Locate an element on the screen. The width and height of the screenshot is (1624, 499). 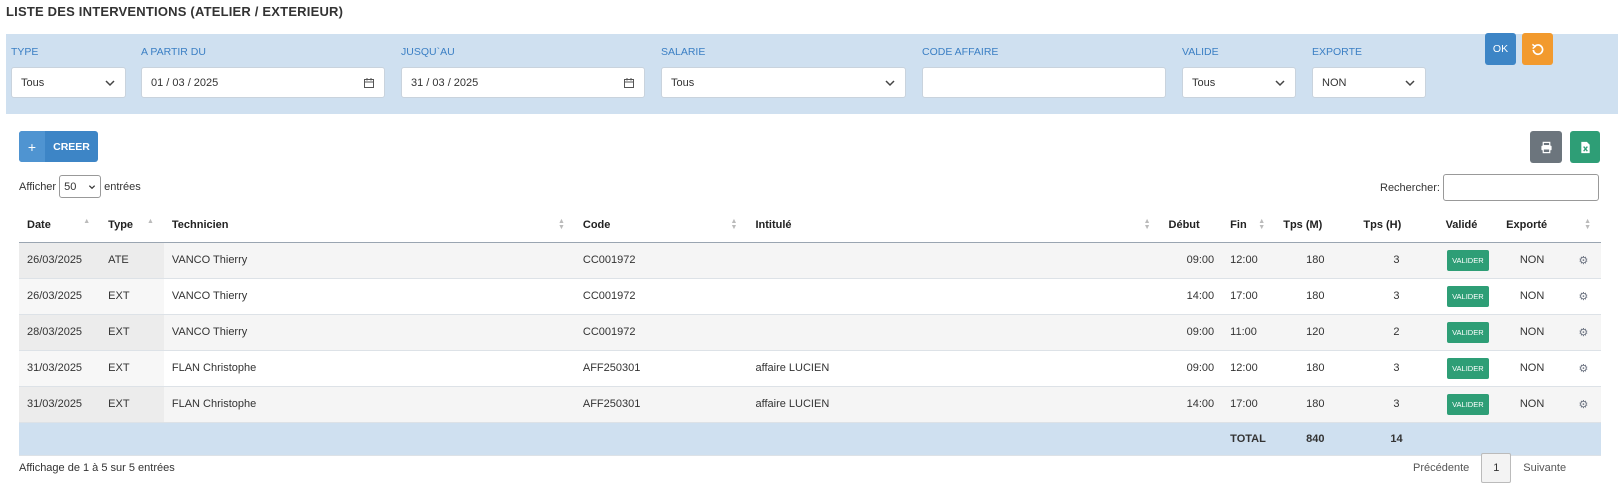
filter-salarie-select: Tous is located at coordinates (783, 82).